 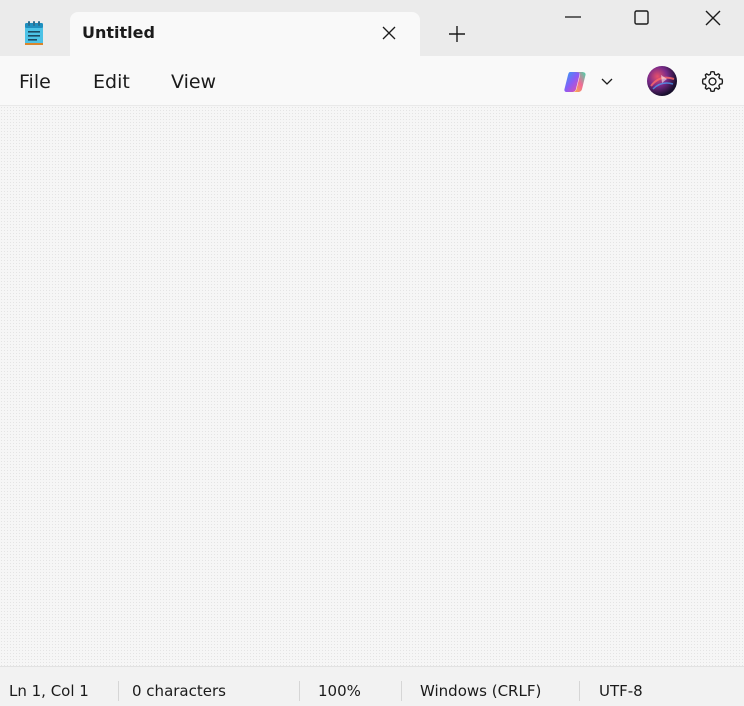 I want to click on menu-bar: File Edit View, so click(x=372, y=81).